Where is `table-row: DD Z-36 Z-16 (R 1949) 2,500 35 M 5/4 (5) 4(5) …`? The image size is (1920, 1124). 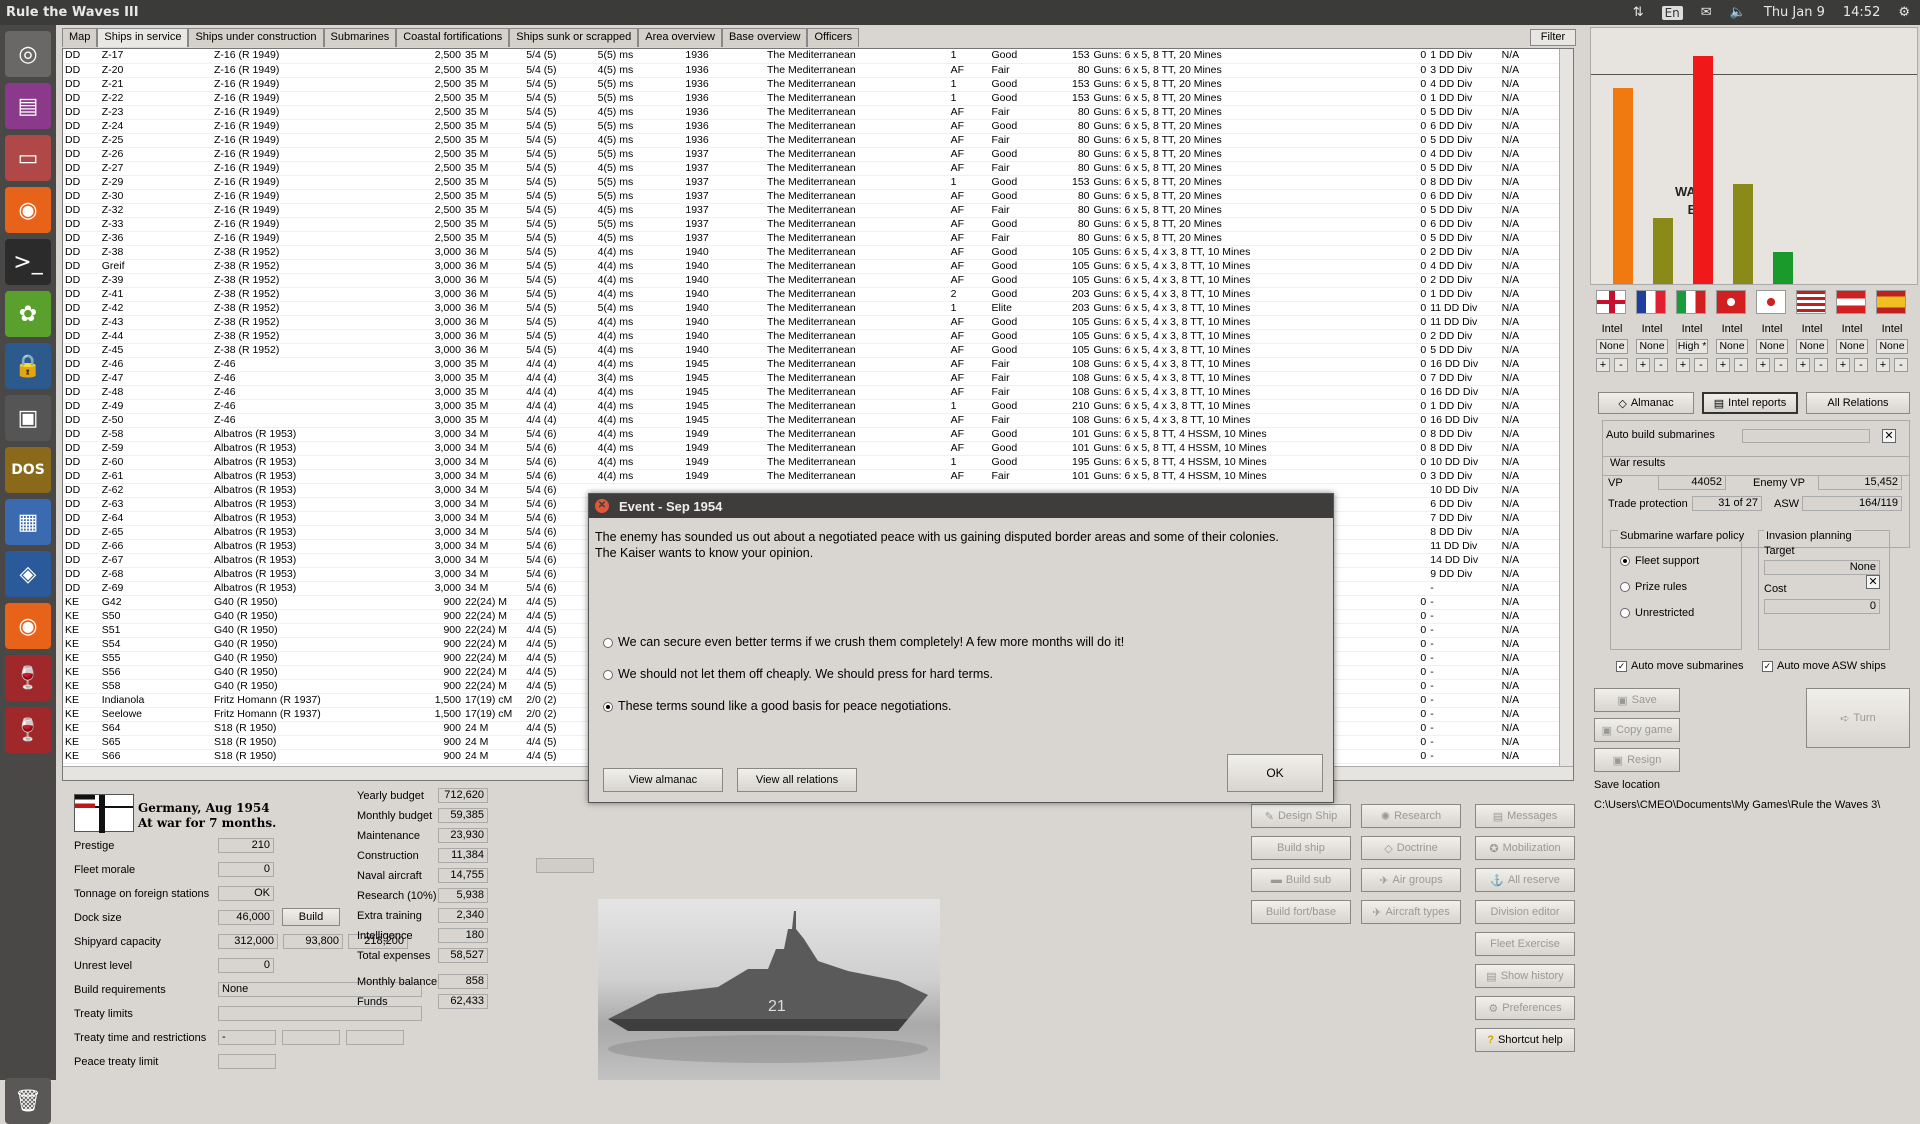 table-row: DD Z-36 Z-16 (R 1949) 2,500 35 M 5/4 (5) 4(5) … is located at coordinates (812, 238).